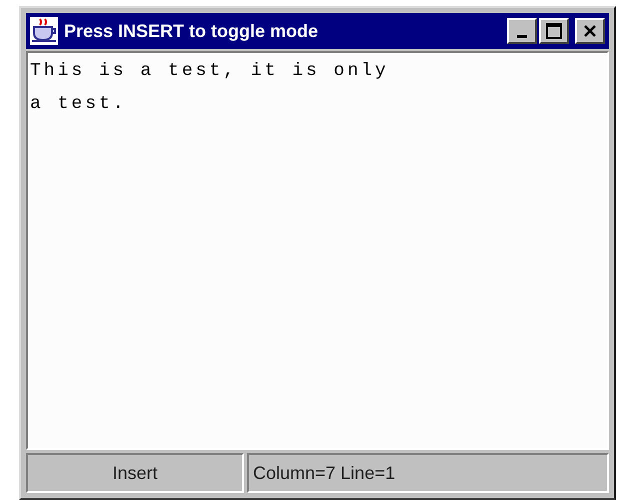 The width and height of the screenshot is (621, 503). I want to click on minimize-button, so click(522, 31).